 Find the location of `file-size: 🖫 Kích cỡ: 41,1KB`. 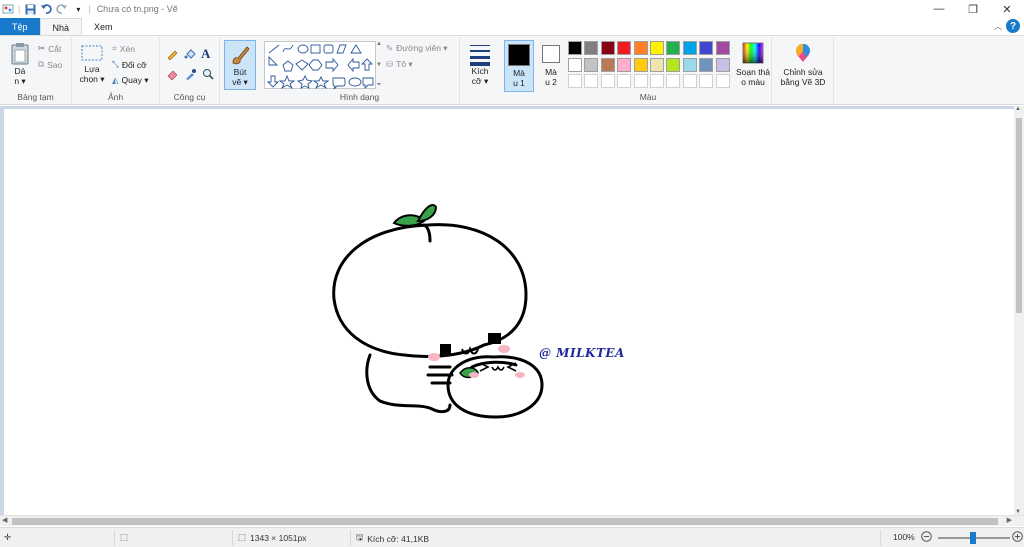

file-size: 🖫 Kích cỡ: 41,1KB is located at coordinates (393, 538).